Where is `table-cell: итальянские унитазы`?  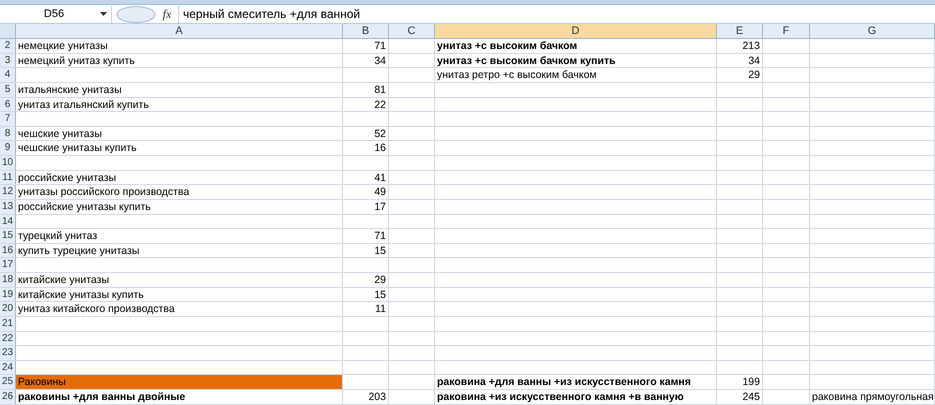 table-cell: итальянские унитазы is located at coordinates (179, 89).